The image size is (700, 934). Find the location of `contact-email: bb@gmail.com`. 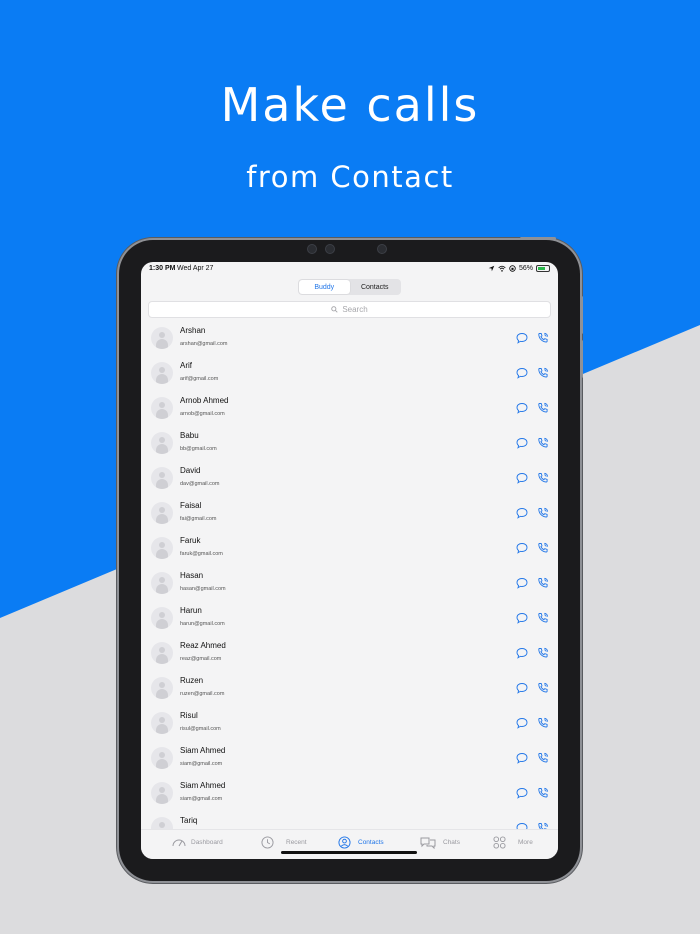

contact-email: bb@gmail.com is located at coordinates (198, 449).